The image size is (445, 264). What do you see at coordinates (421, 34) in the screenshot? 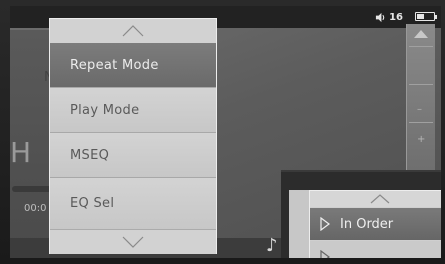
I see `volume-up-icon` at bounding box center [421, 34].